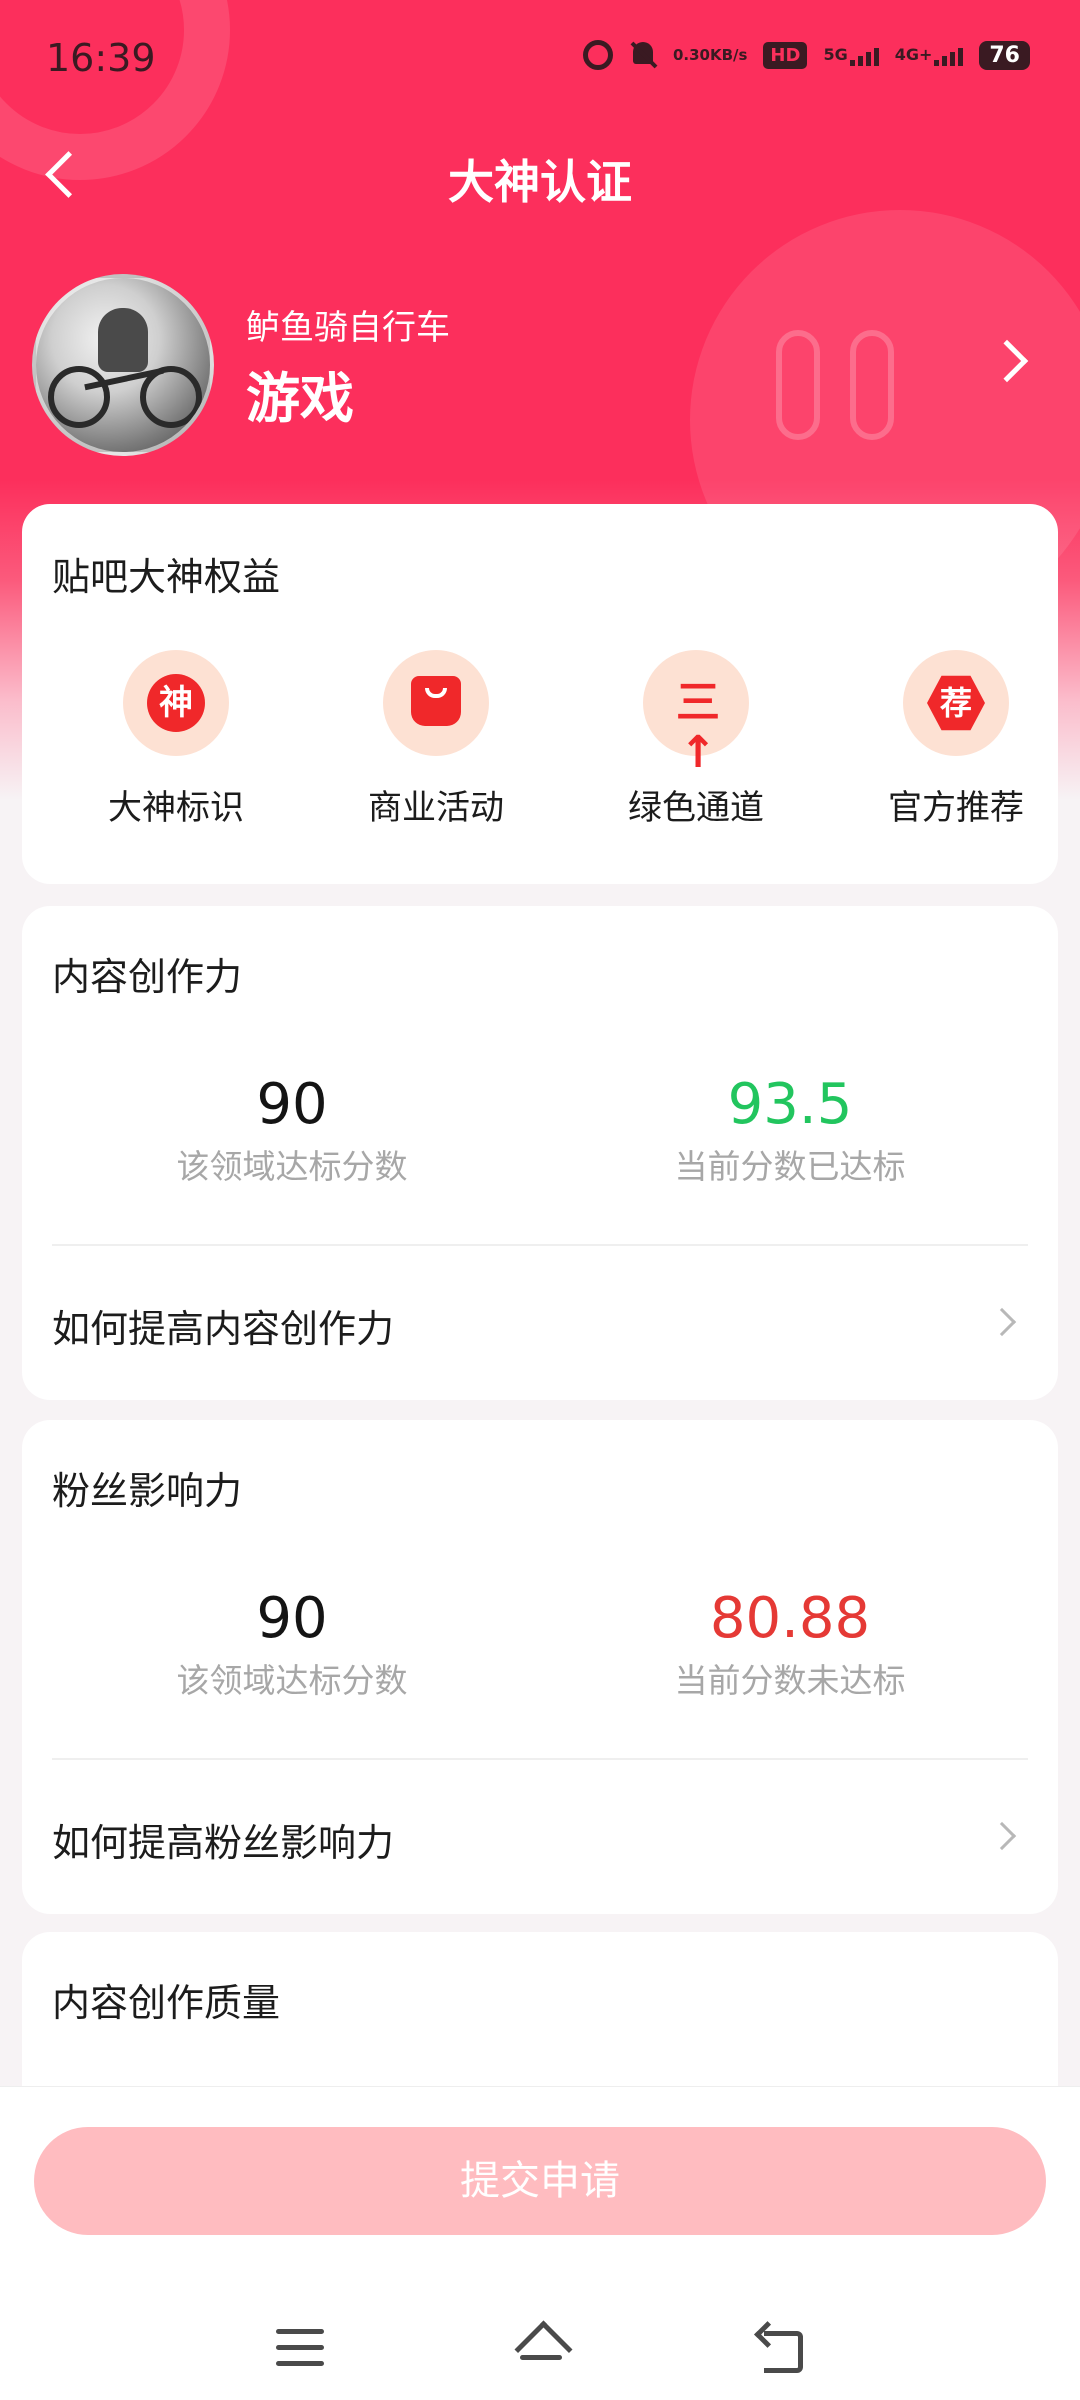 The height and width of the screenshot is (2400, 1080). What do you see at coordinates (790, 1166) in the screenshot?
I see `current-score-caption: 当前分数已达标` at bounding box center [790, 1166].